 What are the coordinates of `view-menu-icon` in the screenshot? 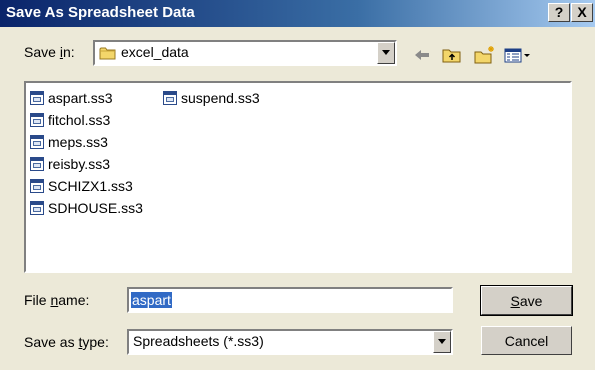 It's located at (518, 55).